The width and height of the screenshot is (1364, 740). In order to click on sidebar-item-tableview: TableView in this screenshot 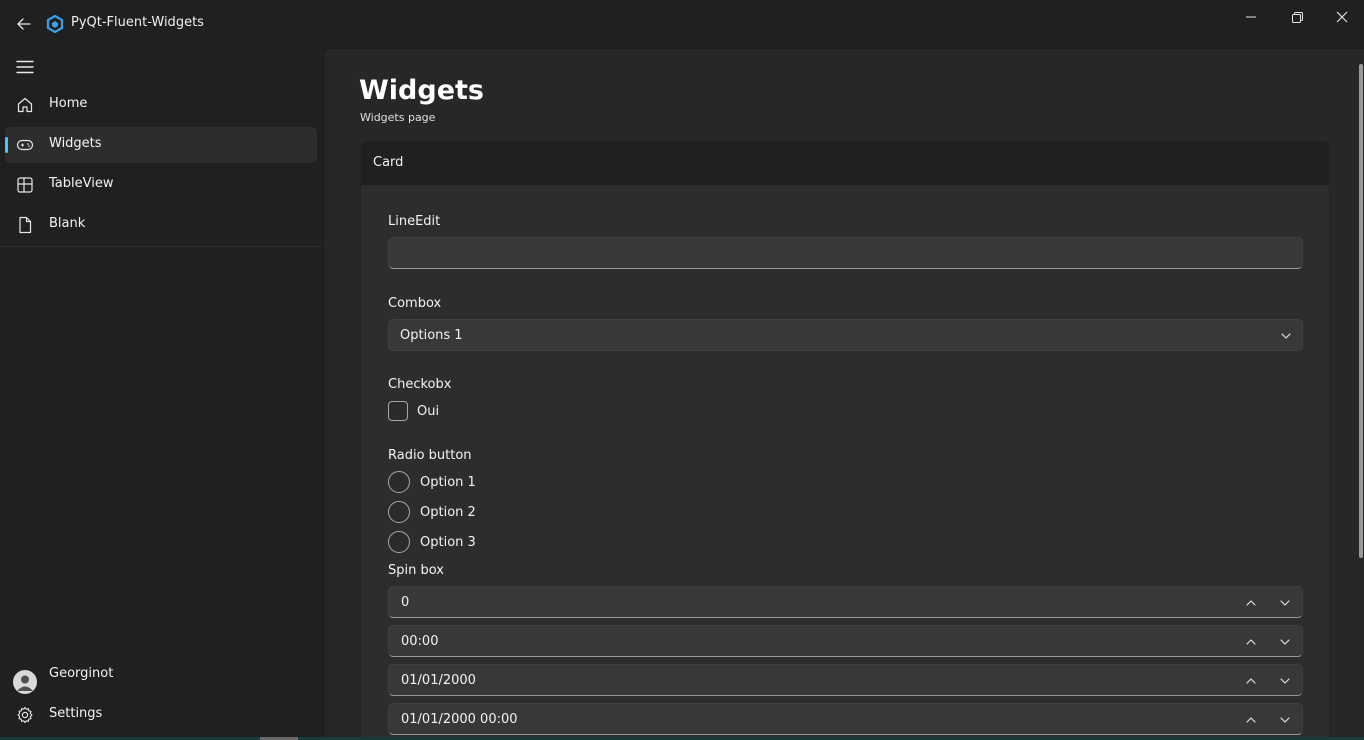, I will do `click(161, 185)`.